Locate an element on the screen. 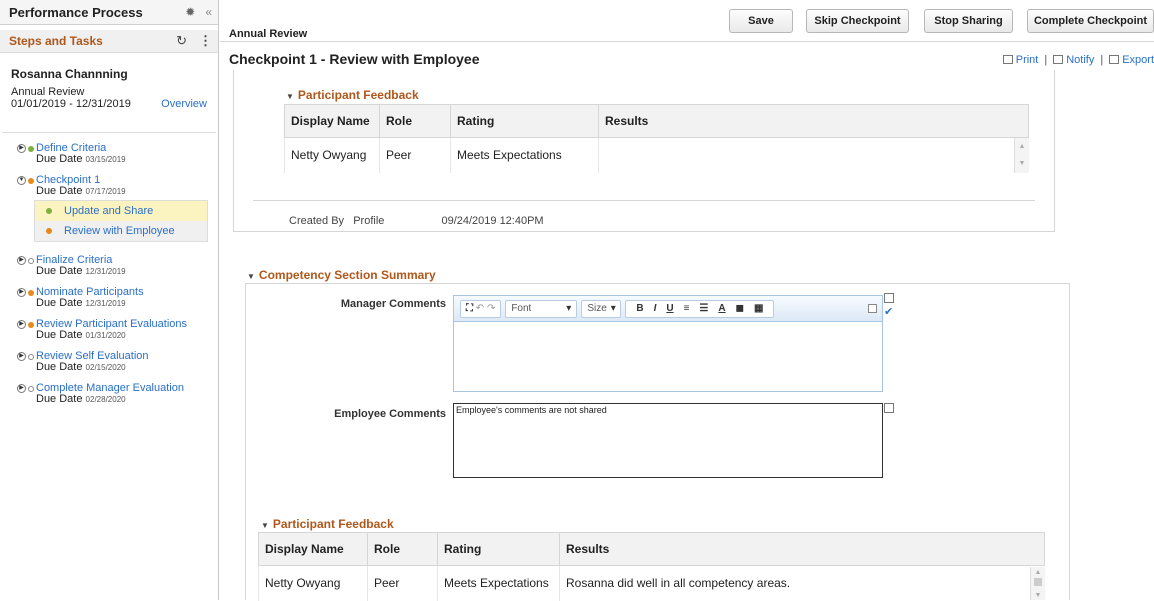  table-icon: ▦ is located at coordinates (758, 308).